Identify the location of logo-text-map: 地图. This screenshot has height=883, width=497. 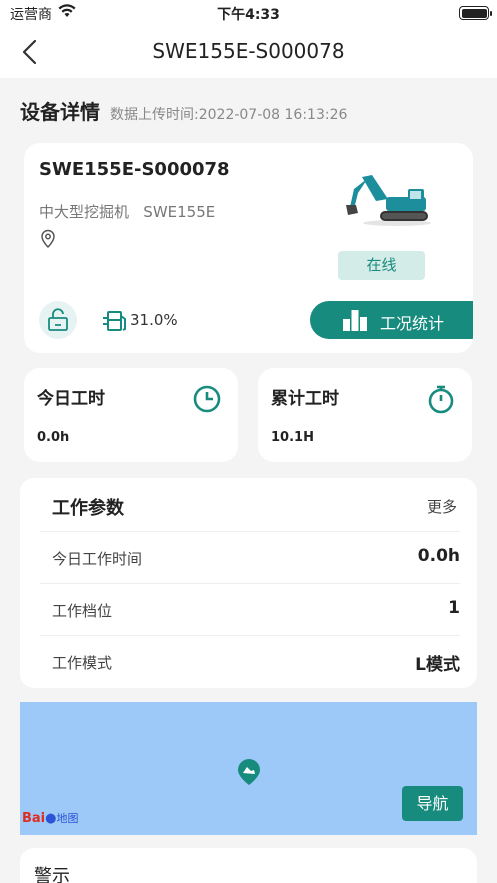
(67, 818).